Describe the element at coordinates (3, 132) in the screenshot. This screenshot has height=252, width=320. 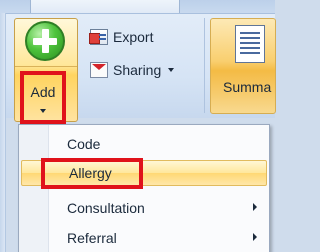
I see `window-left-frame` at that location.